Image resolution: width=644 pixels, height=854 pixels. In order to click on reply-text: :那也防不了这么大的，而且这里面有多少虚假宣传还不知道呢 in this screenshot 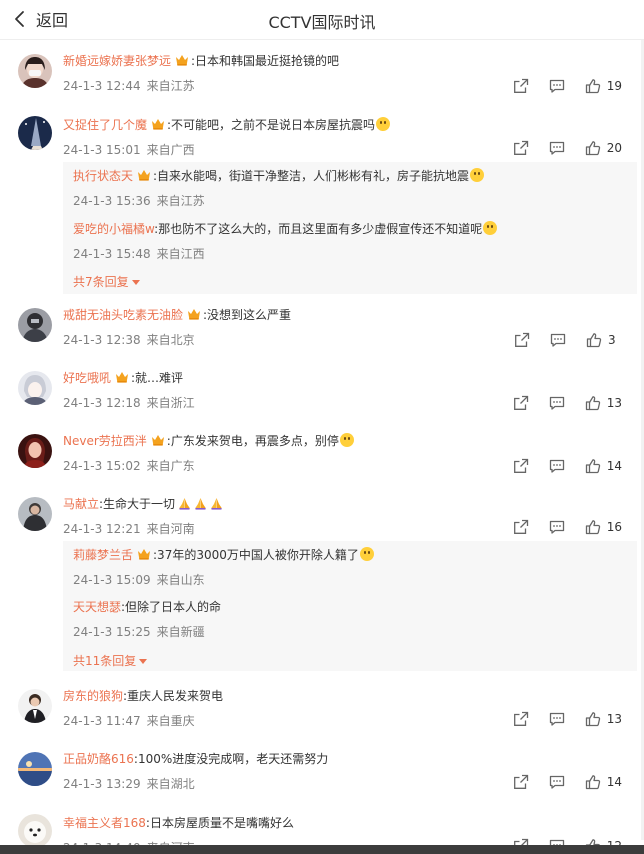, I will do `click(318, 229)`.